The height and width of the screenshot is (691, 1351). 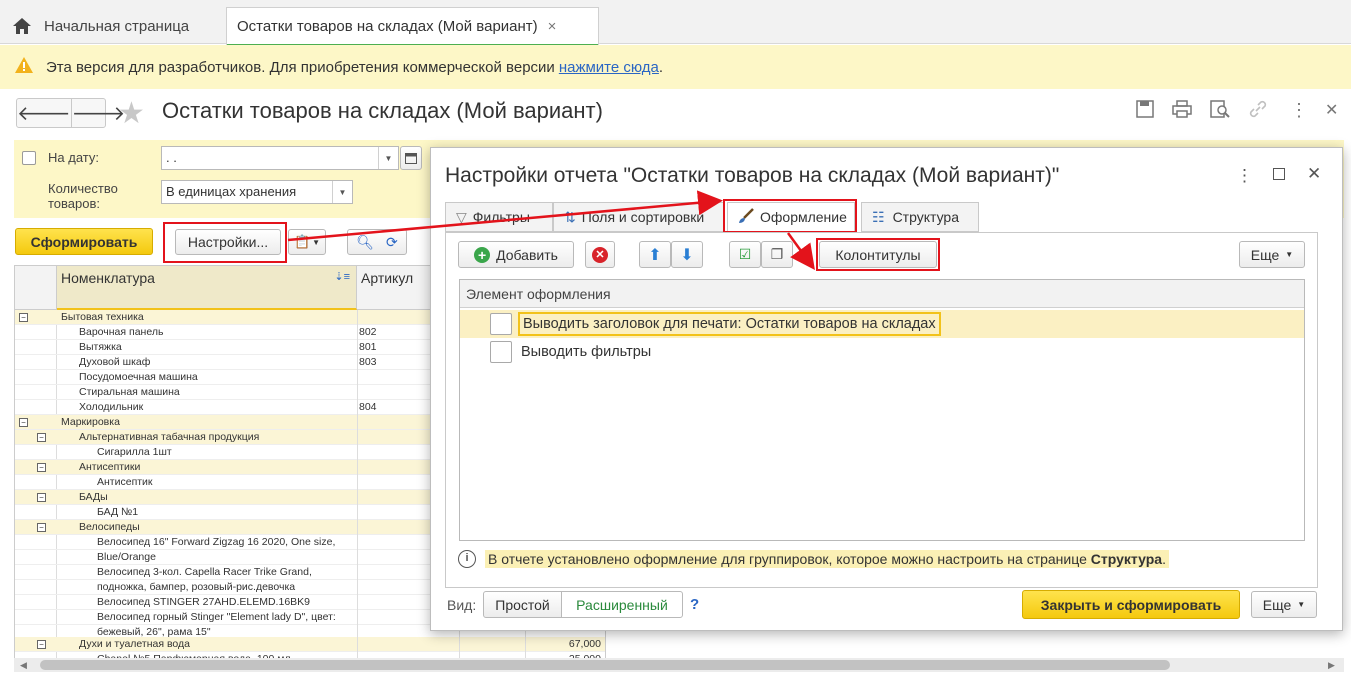 I want to click on more-button-2: Еще ▼, so click(x=1284, y=604).